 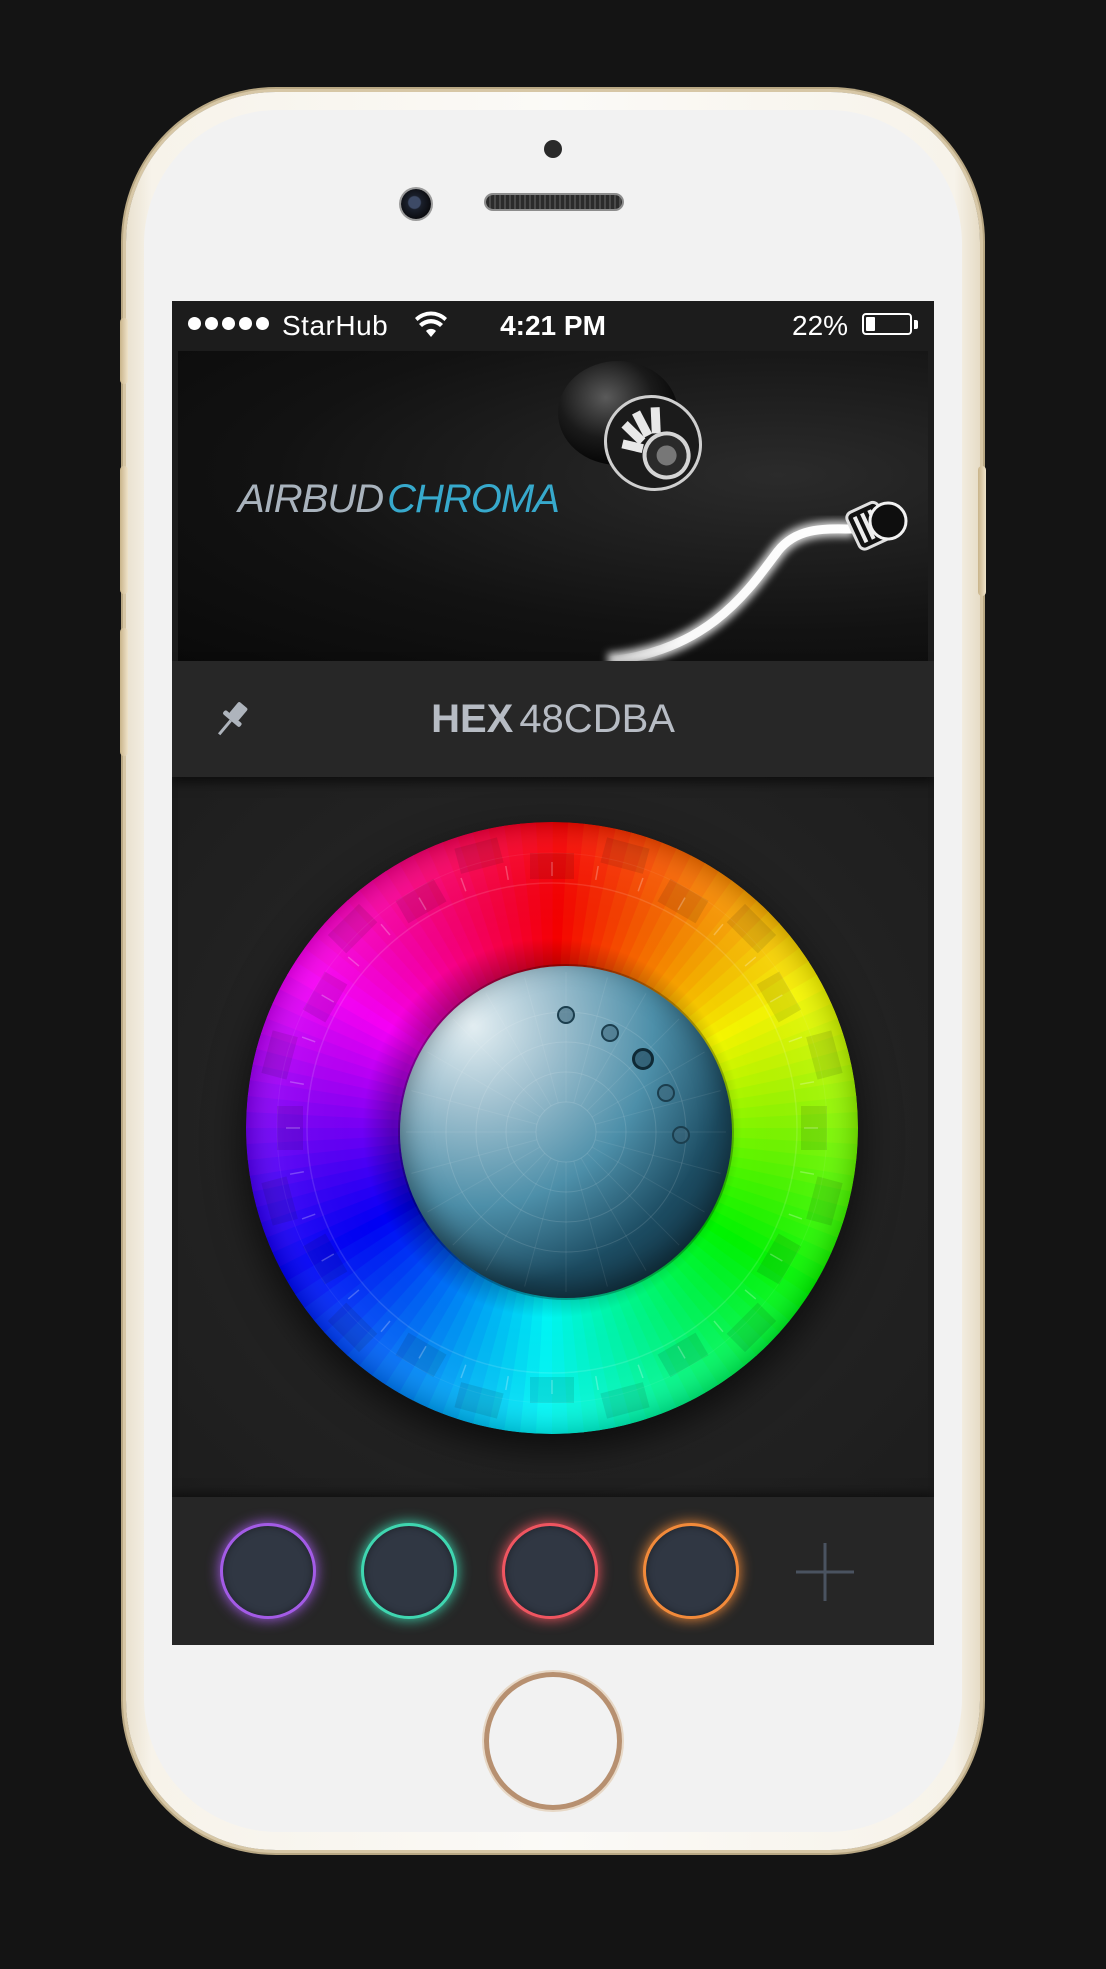 I want to click on brand-logo: AIRBUD CHROMA, so click(x=399, y=499).